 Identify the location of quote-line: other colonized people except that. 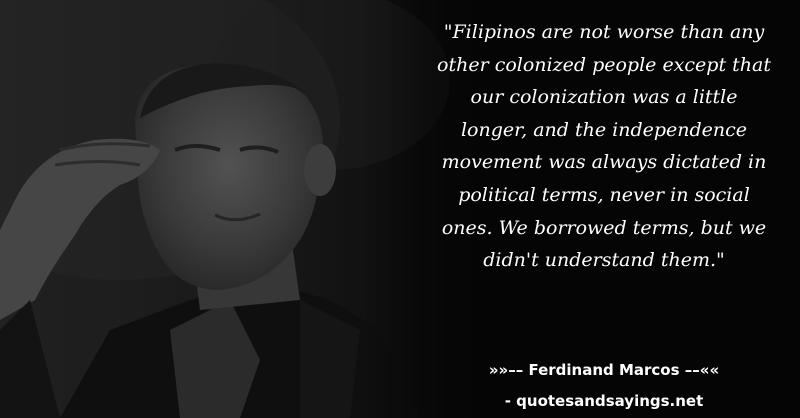
(604, 64).